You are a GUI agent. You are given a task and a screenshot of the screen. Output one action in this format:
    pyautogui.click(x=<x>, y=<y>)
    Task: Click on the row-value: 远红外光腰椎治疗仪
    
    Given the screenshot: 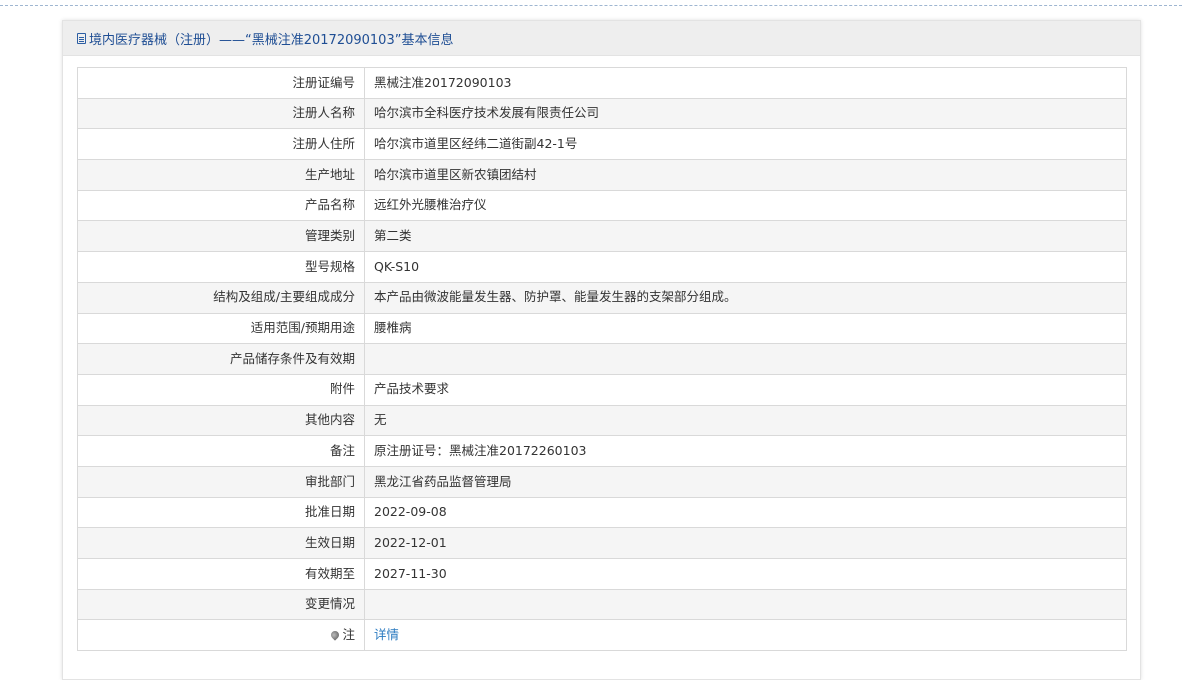 What is the action you would take?
    pyautogui.click(x=745, y=205)
    